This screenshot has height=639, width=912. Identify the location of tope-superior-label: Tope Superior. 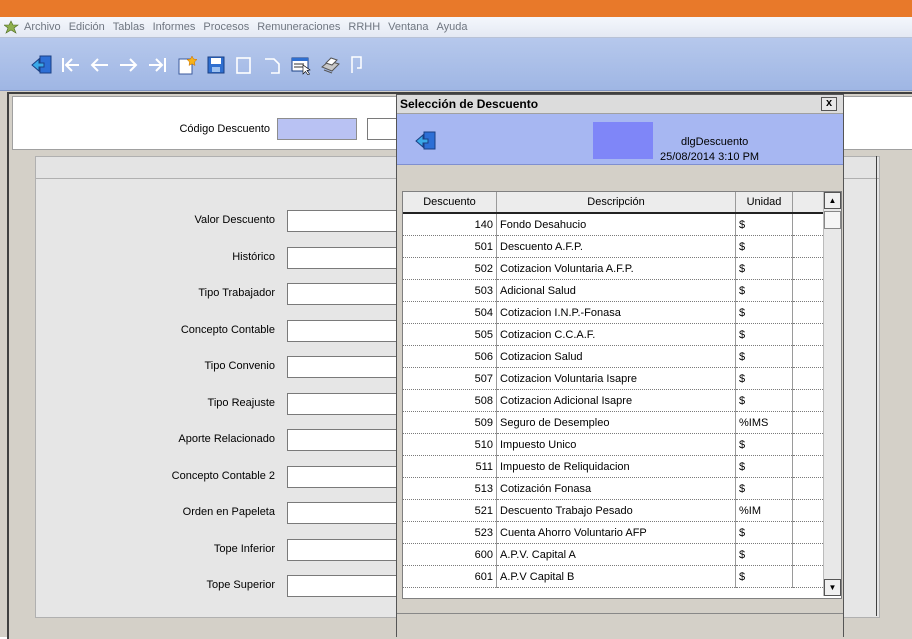
(241, 585).